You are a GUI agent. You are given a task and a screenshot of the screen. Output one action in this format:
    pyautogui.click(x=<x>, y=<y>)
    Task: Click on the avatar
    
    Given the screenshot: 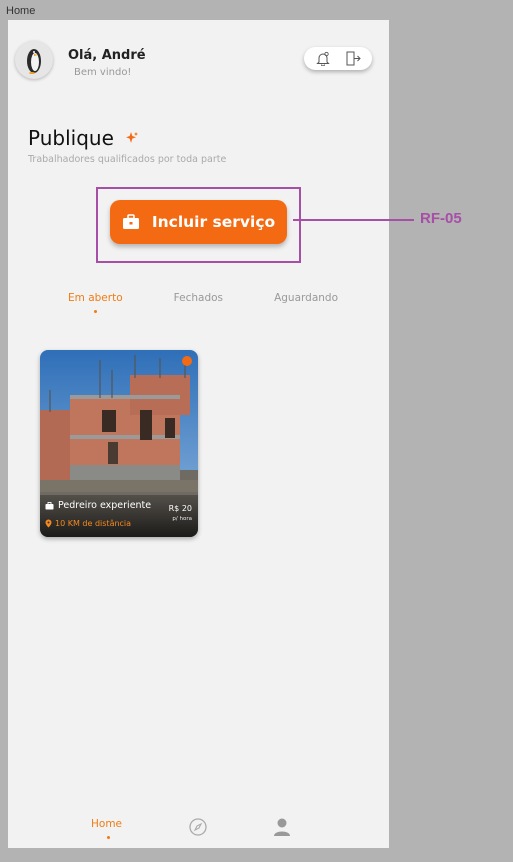 What is the action you would take?
    pyautogui.click(x=34, y=60)
    